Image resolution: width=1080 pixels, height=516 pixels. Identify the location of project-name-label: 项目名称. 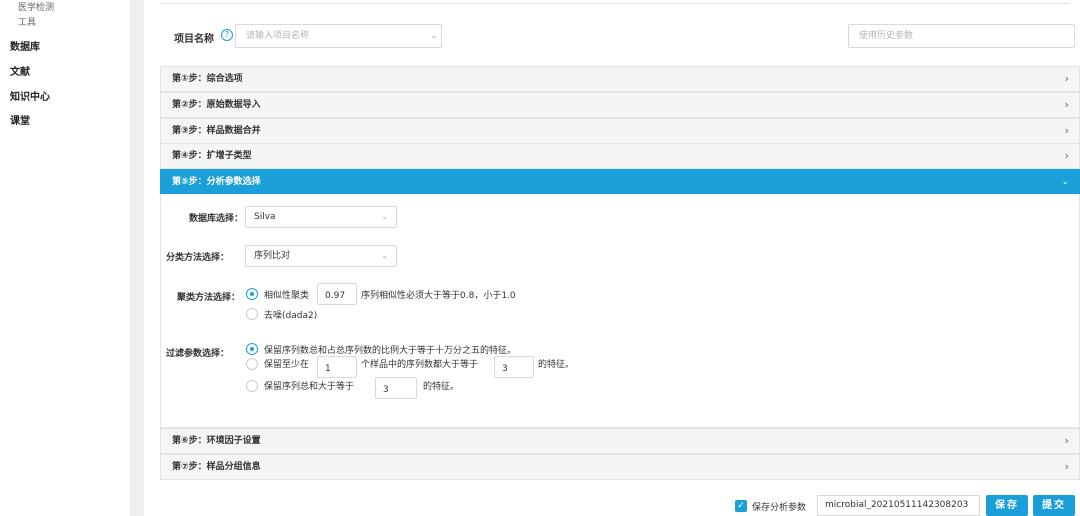
(194, 39).